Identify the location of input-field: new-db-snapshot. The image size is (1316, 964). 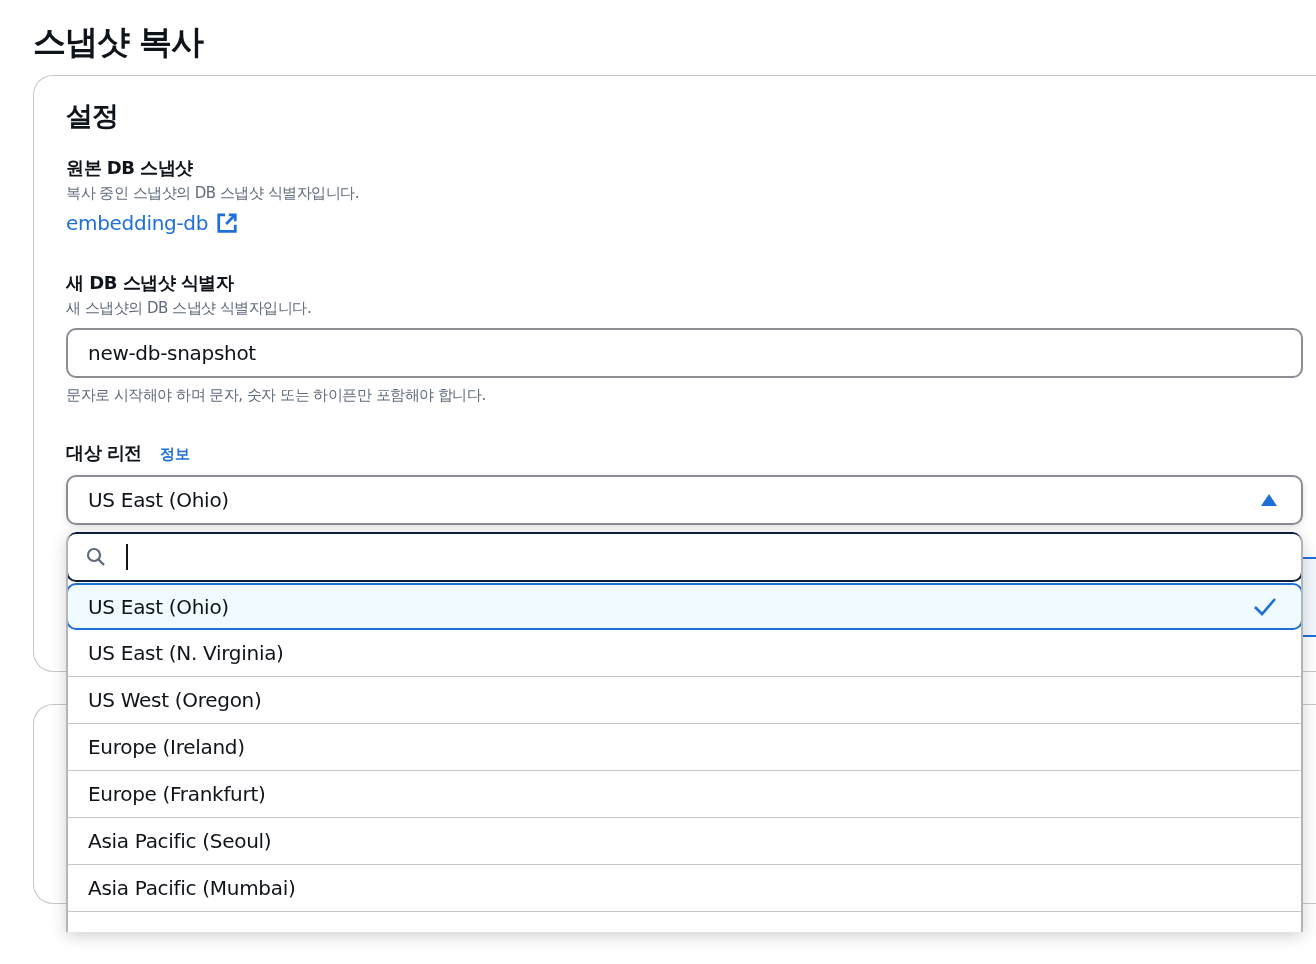
(684, 353).